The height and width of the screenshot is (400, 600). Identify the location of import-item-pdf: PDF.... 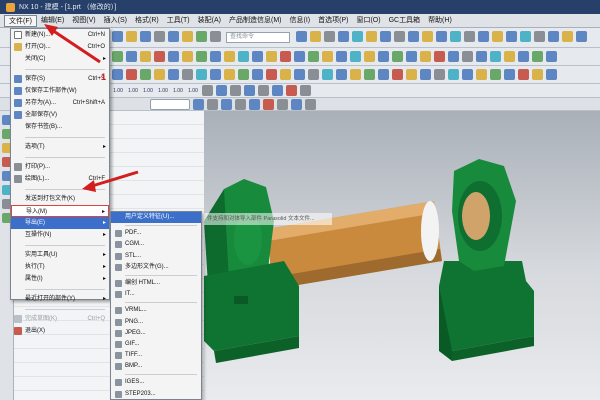
(156, 233).